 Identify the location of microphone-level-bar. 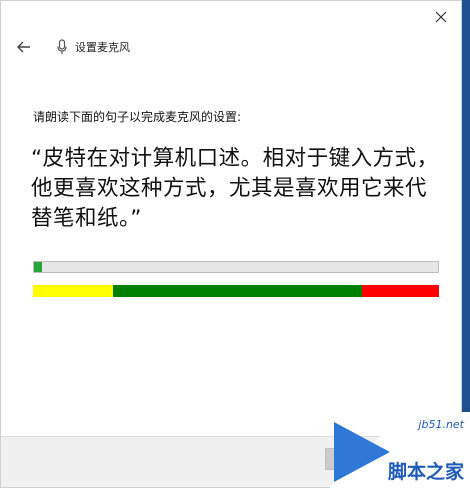
(236, 291).